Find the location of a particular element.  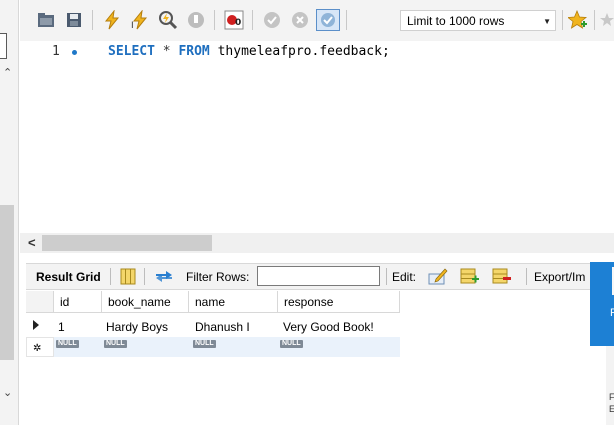

filter-rows-label: Filter Rows: is located at coordinates (218, 277).